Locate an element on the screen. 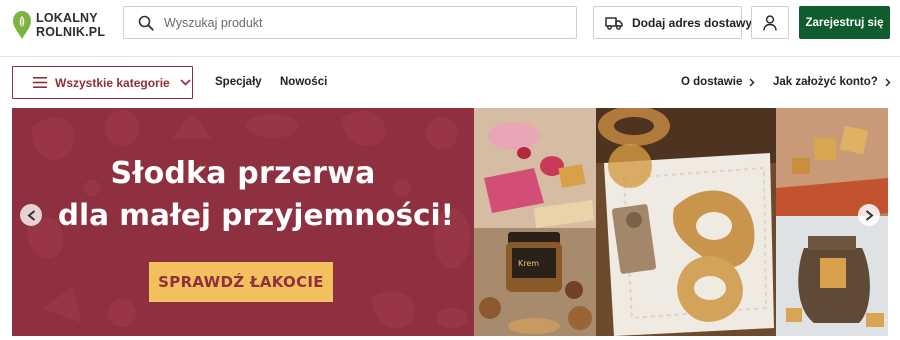  logo-line1: LOKALNY is located at coordinates (67, 18).